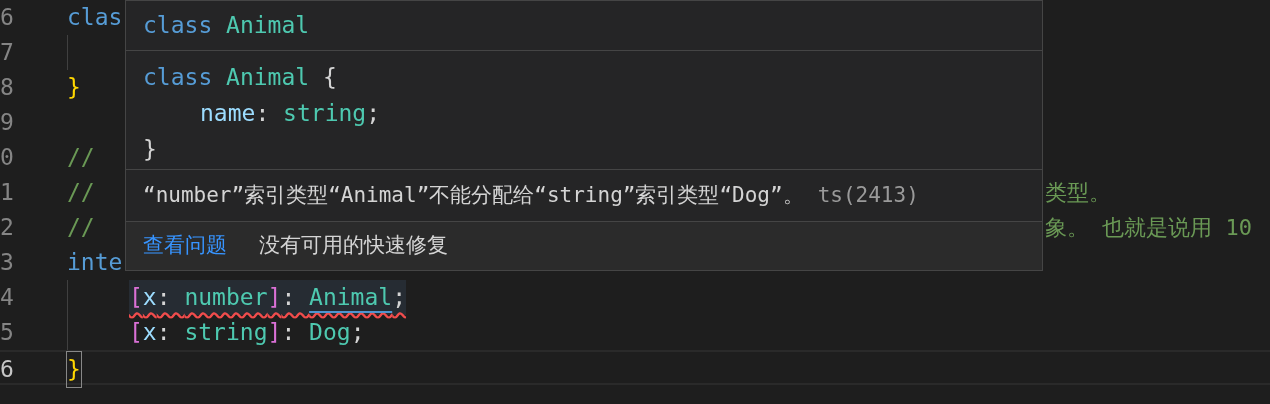 The width and height of the screenshot is (1270, 404). I want to click on line-number: 9, so click(7, 123).